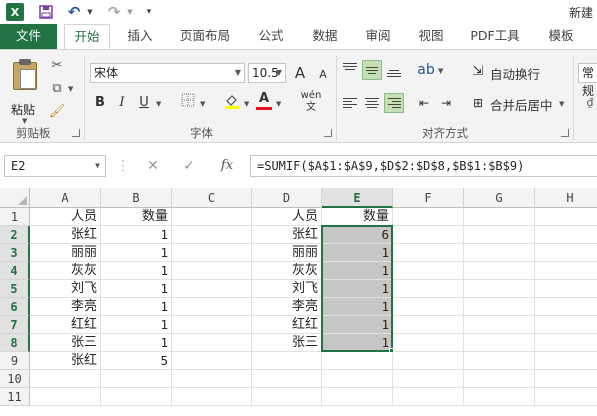  Describe the element at coordinates (65, 253) in the screenshot. I see `cell-a3: 丽丽` at that location.